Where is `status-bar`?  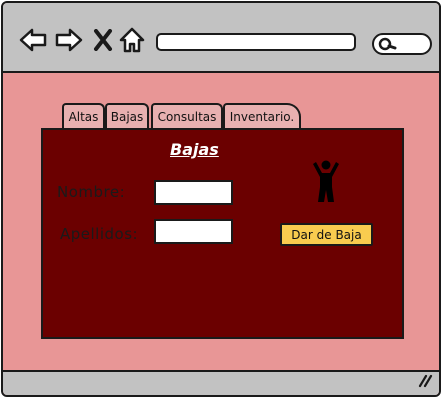
status-bar is located at coordinates (221, 382).